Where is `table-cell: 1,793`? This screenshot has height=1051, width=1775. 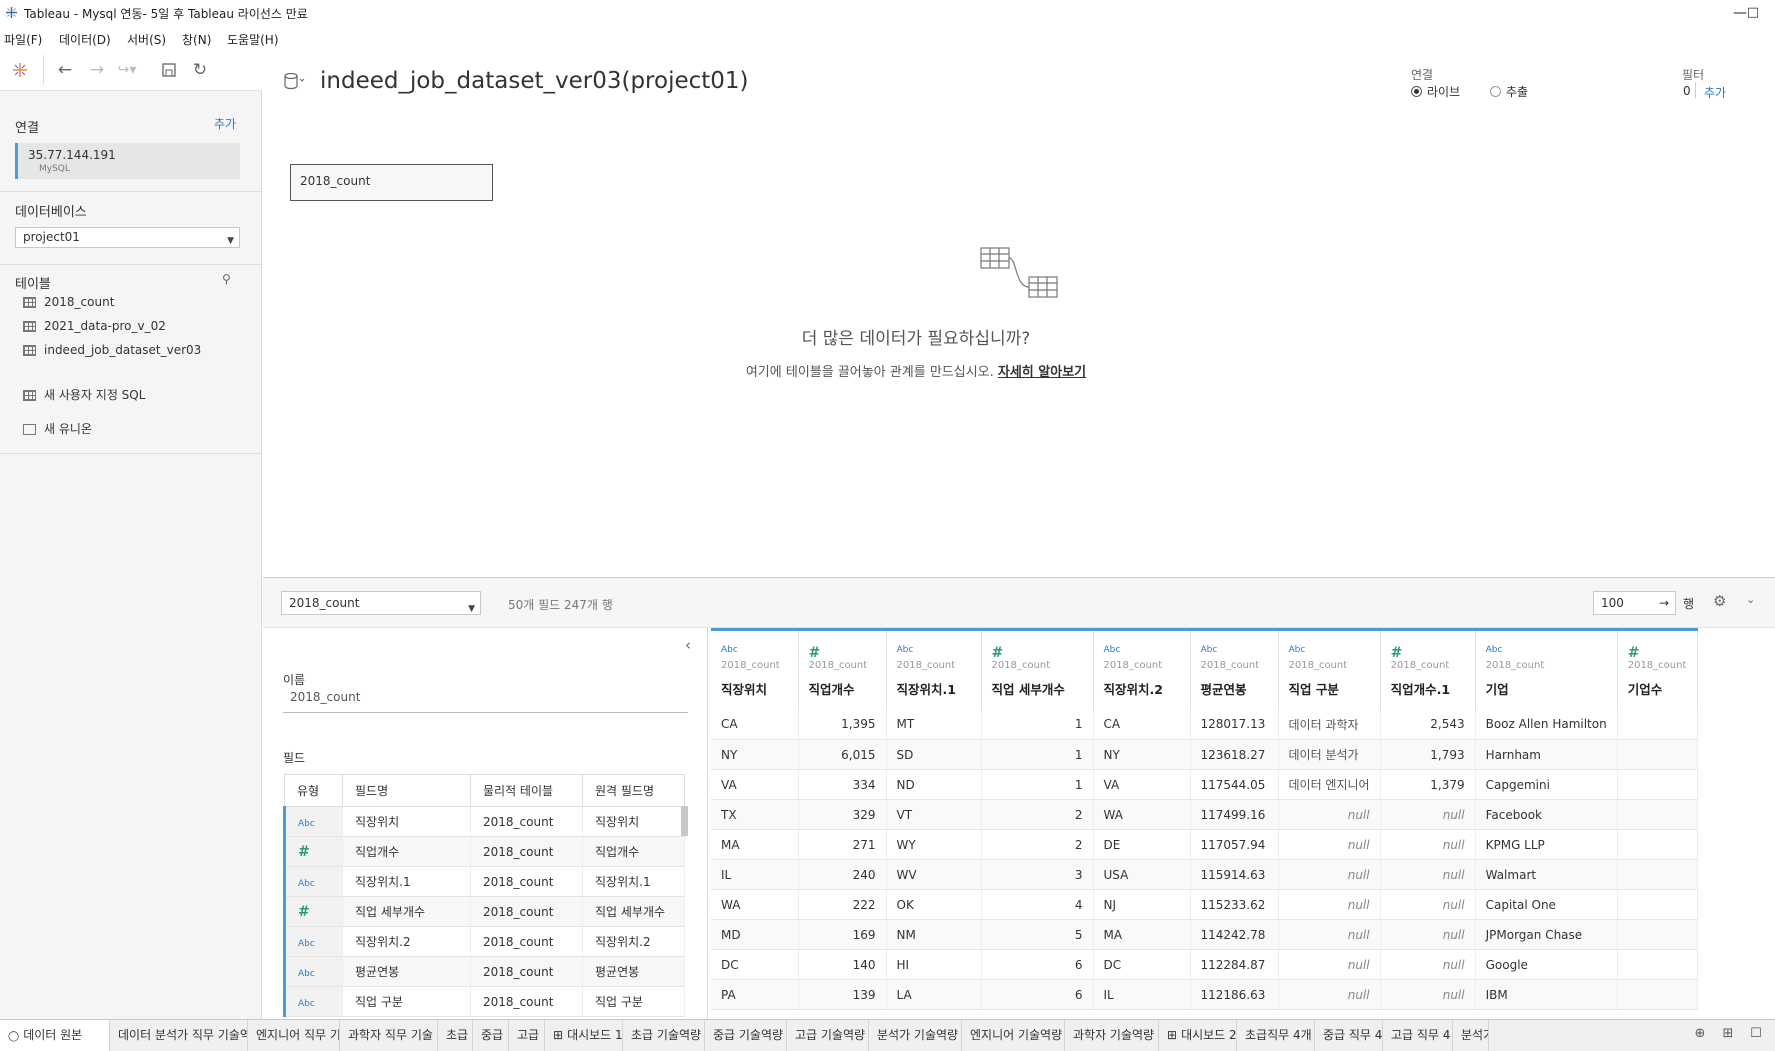 table-cell: 1,793 is located at coordinates (1428, 754).